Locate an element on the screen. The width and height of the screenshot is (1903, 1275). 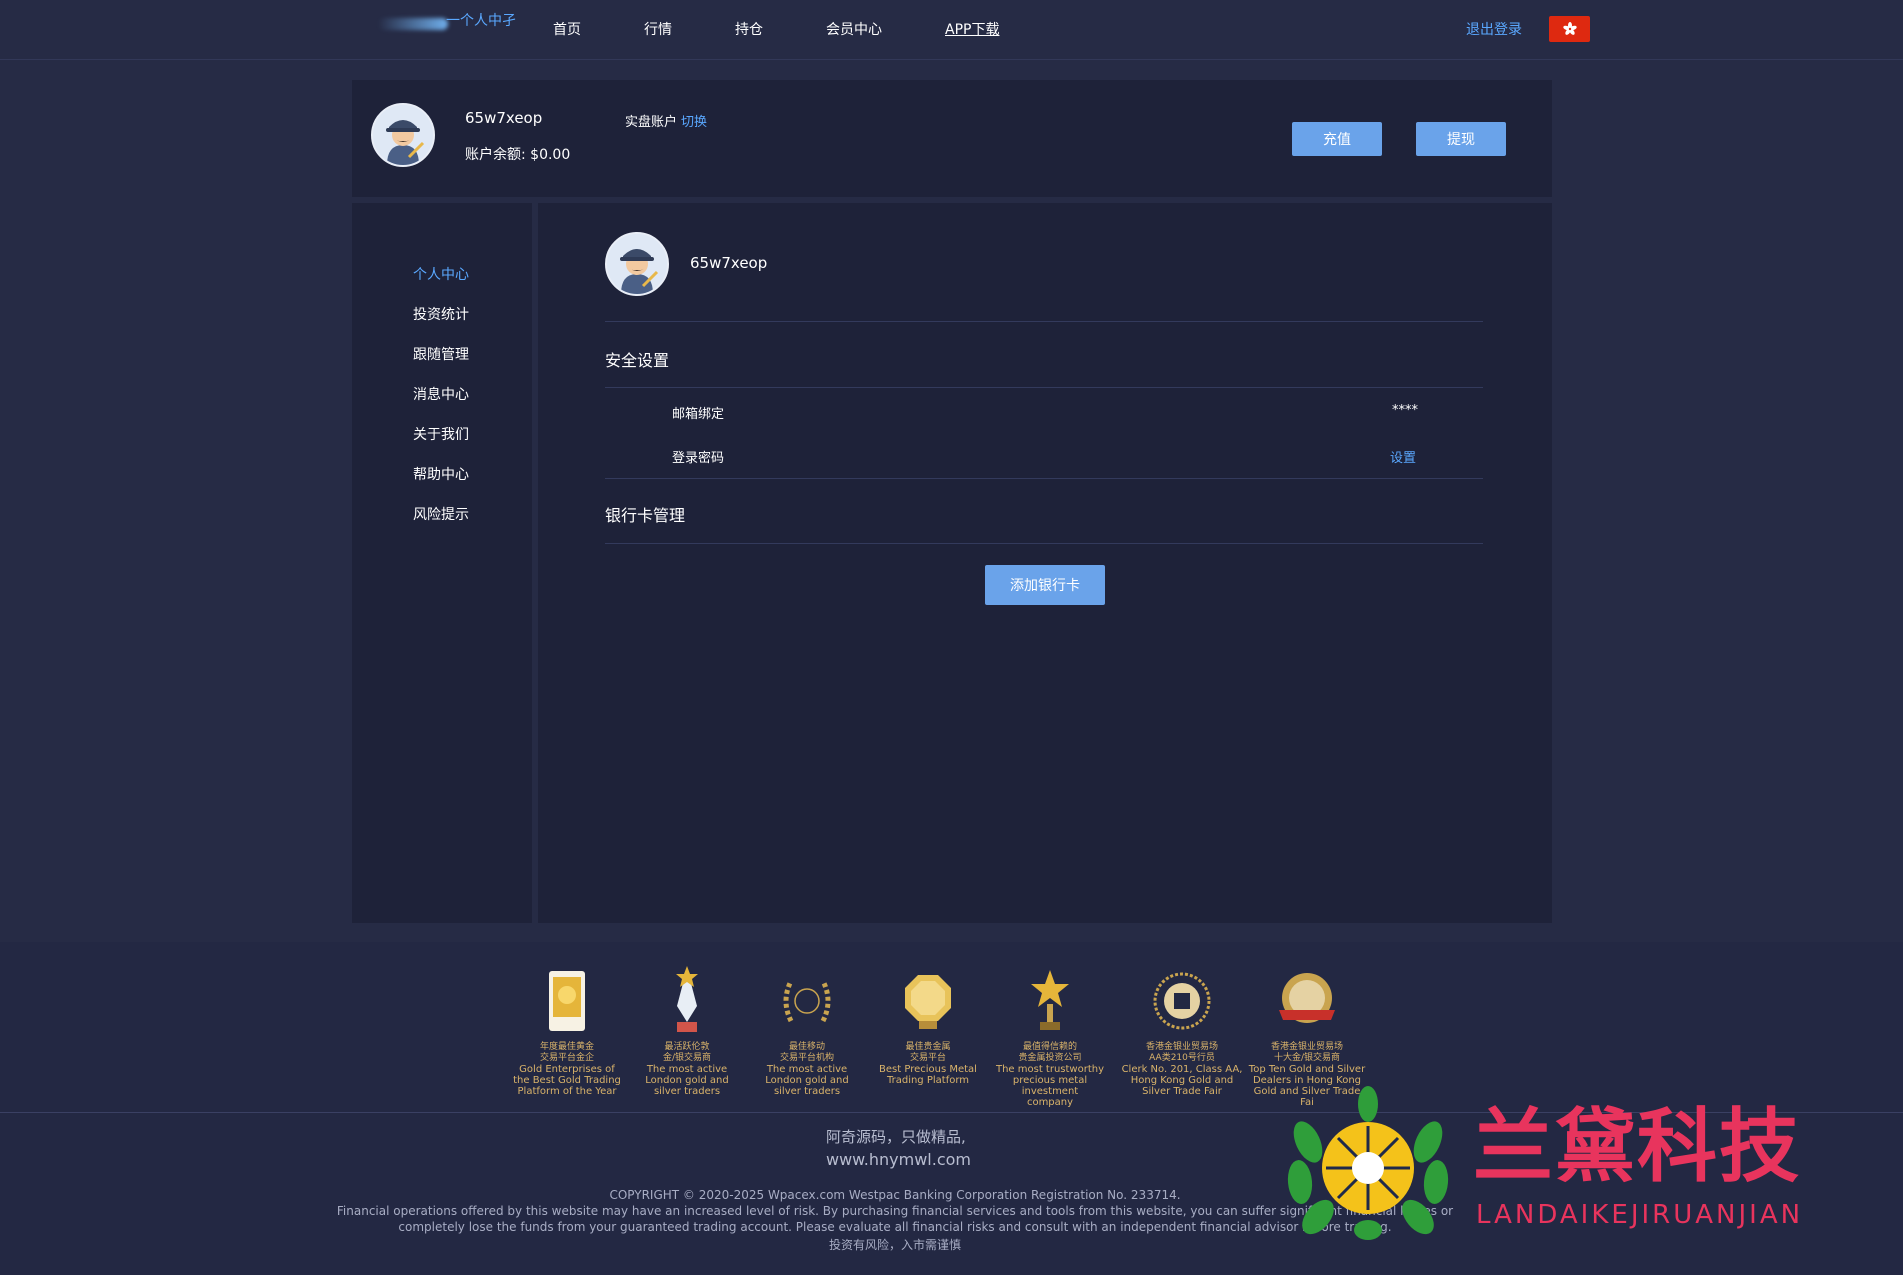
award-cn: 年度最佳黄金 交易平台金企 is located at coordinates (566, 1052).